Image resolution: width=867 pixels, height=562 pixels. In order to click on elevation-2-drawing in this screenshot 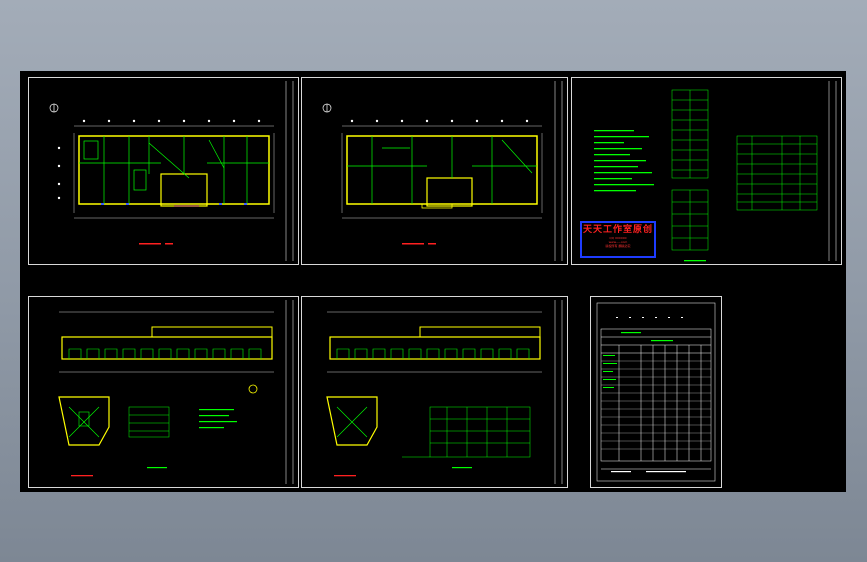, I will do `click(444, 392)`.